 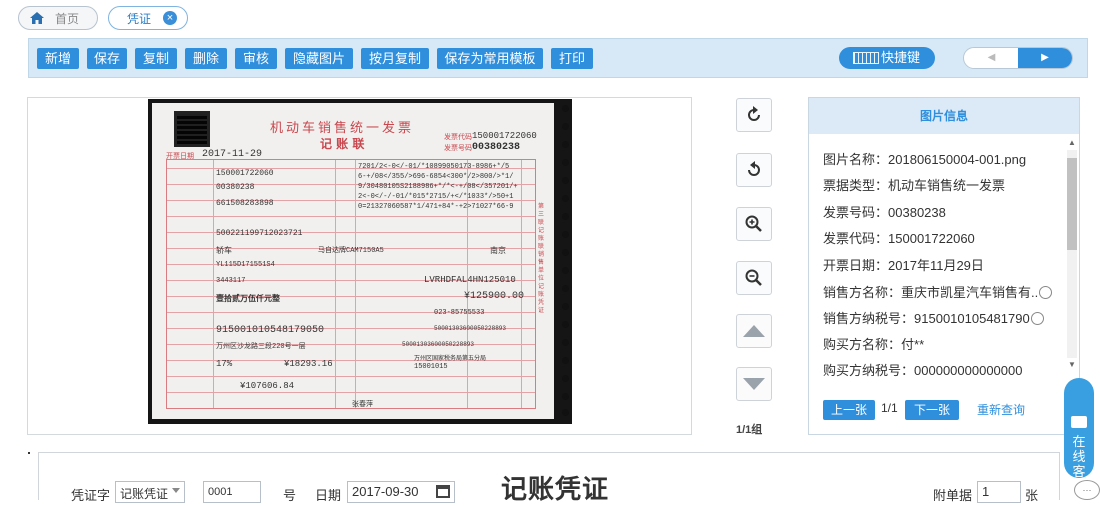 I want to click on hide-image-button: 隐藏图片, so click(x=319, y=58).